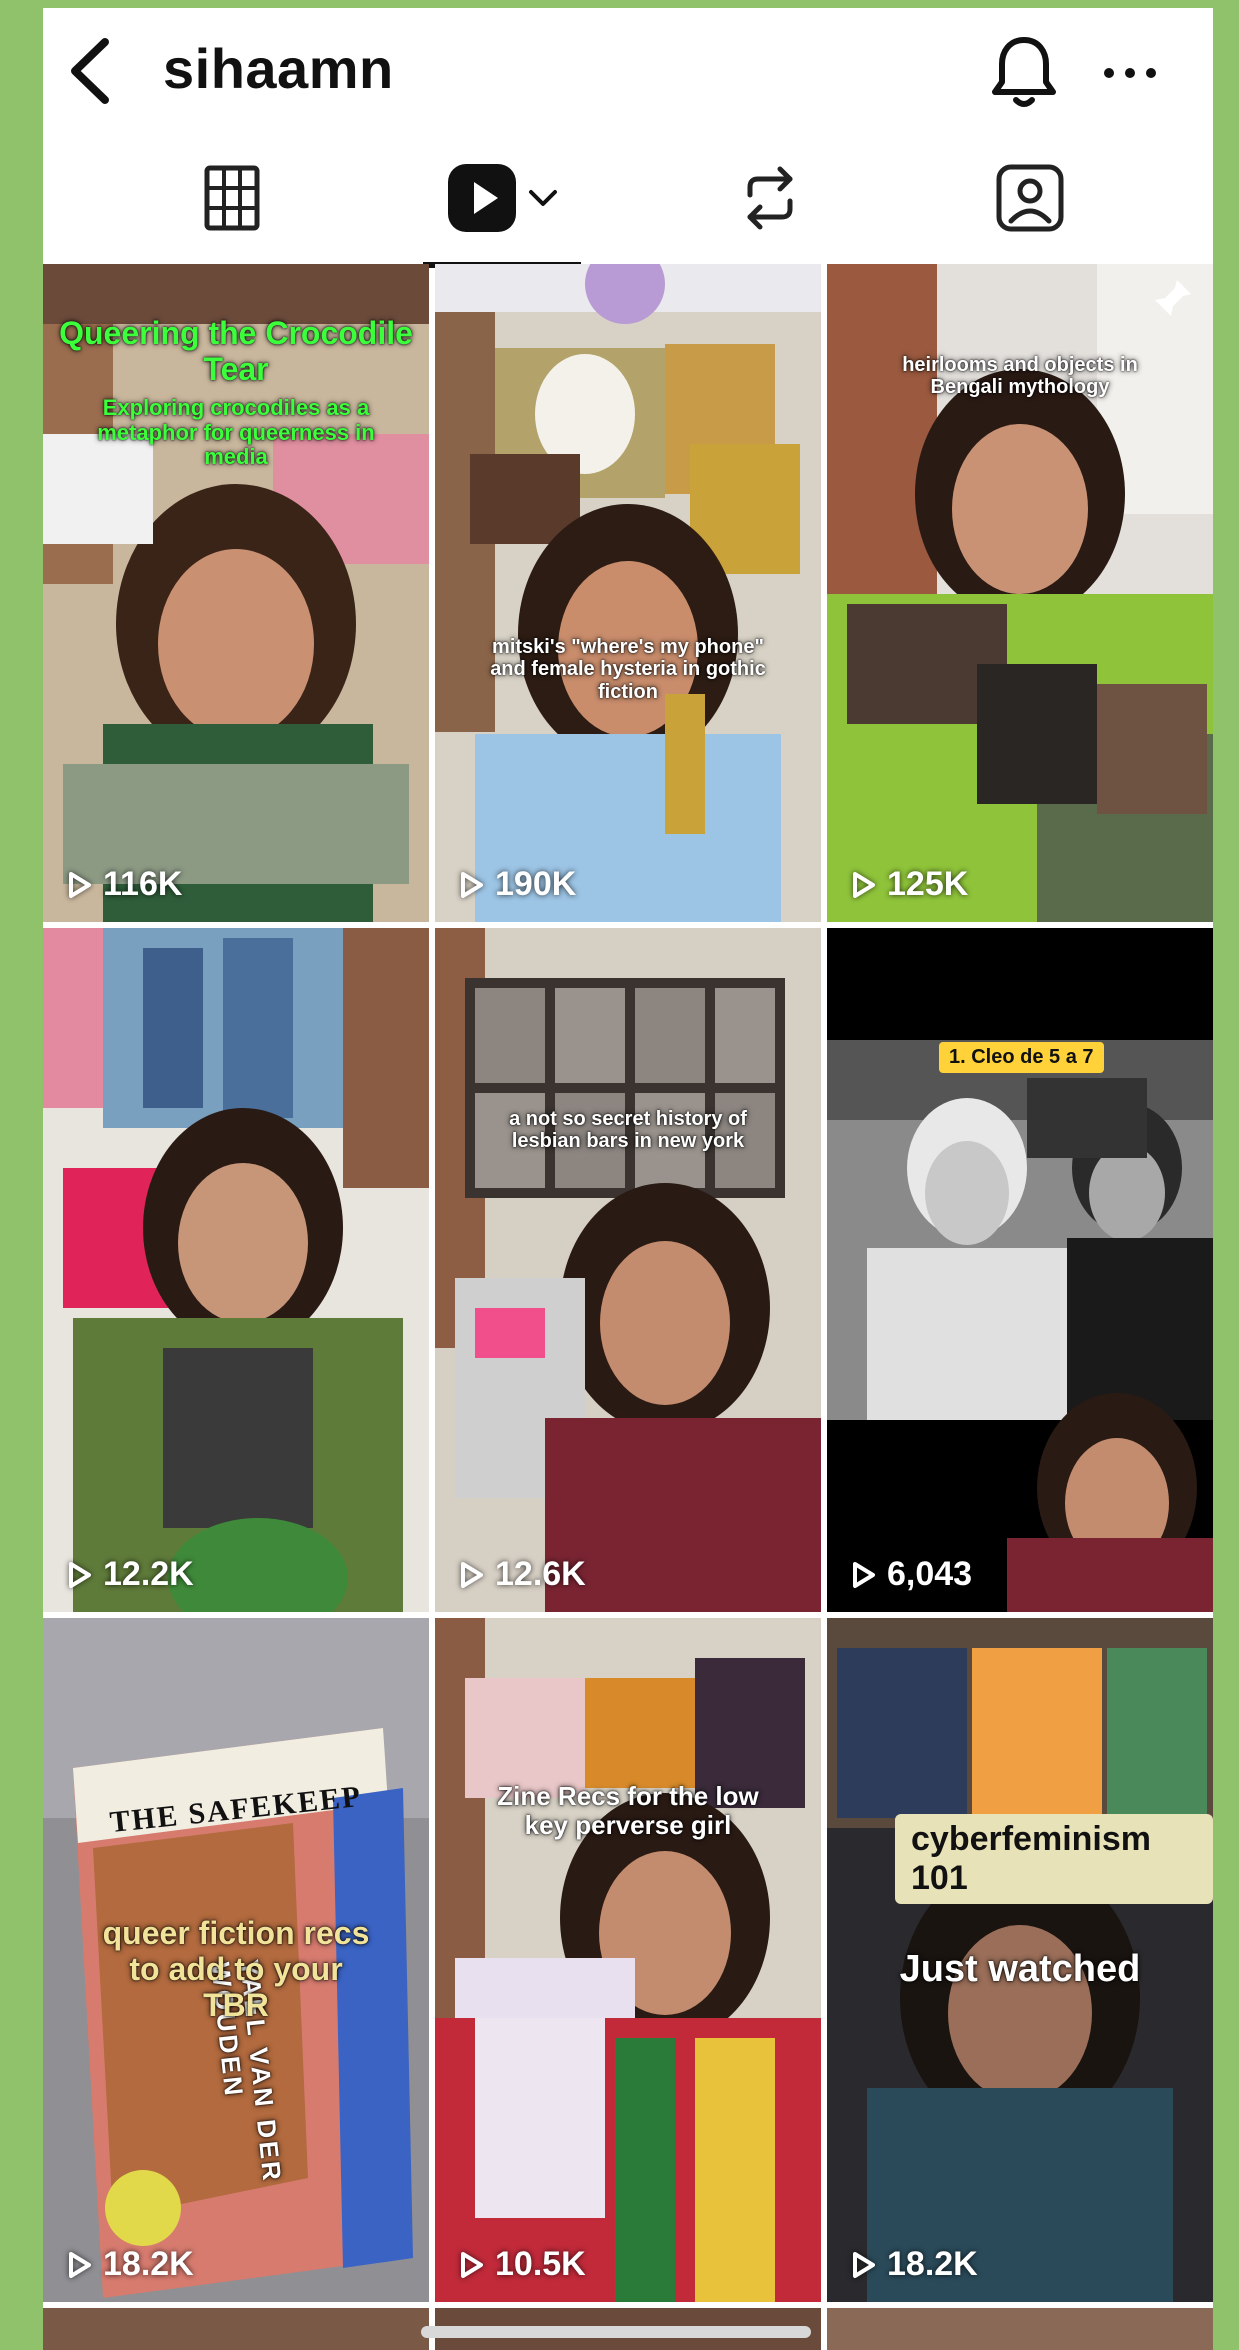 The width and height of the screenshot is (1239, 2350). I want to click on video-caption: queer fiction recs to add to your TBR, so click(236, 1969).